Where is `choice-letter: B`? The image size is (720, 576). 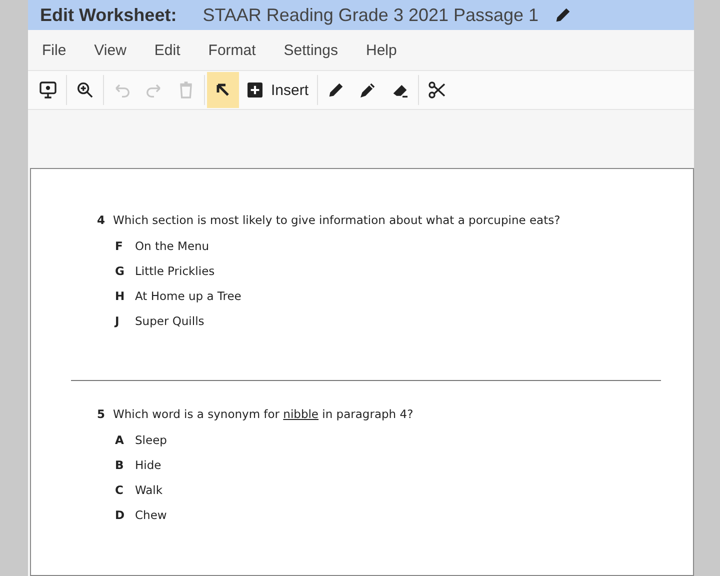
choice-letter: B is located at coordinates (120, 465).